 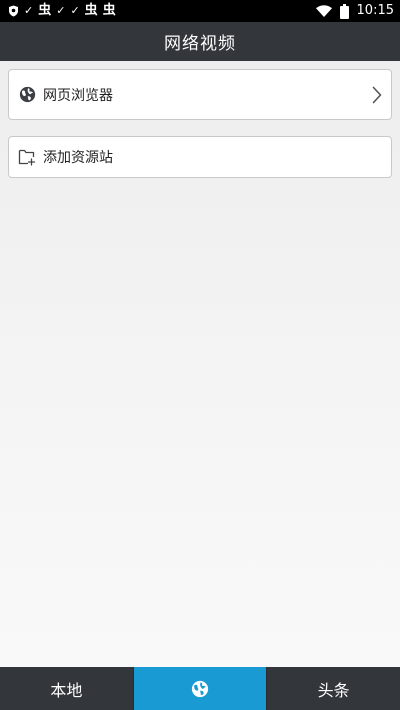 I want to click on tab-network, so click(x=200, y=688).